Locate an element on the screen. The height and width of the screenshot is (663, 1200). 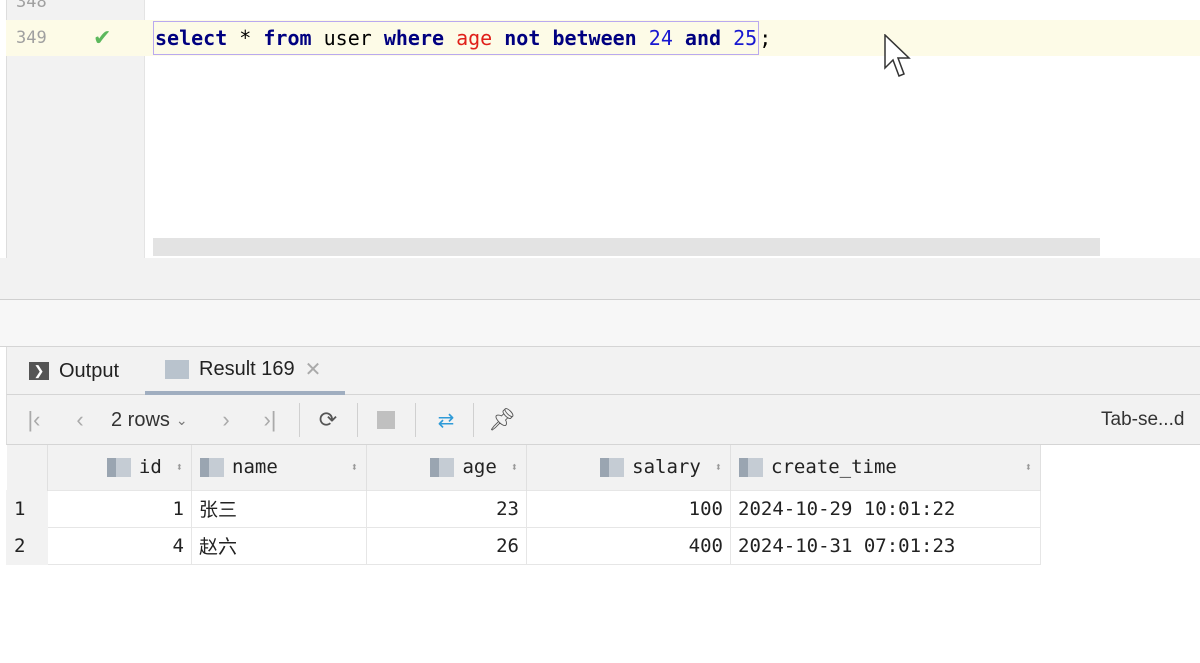
code-token: select is located at coordinates (191, 38).